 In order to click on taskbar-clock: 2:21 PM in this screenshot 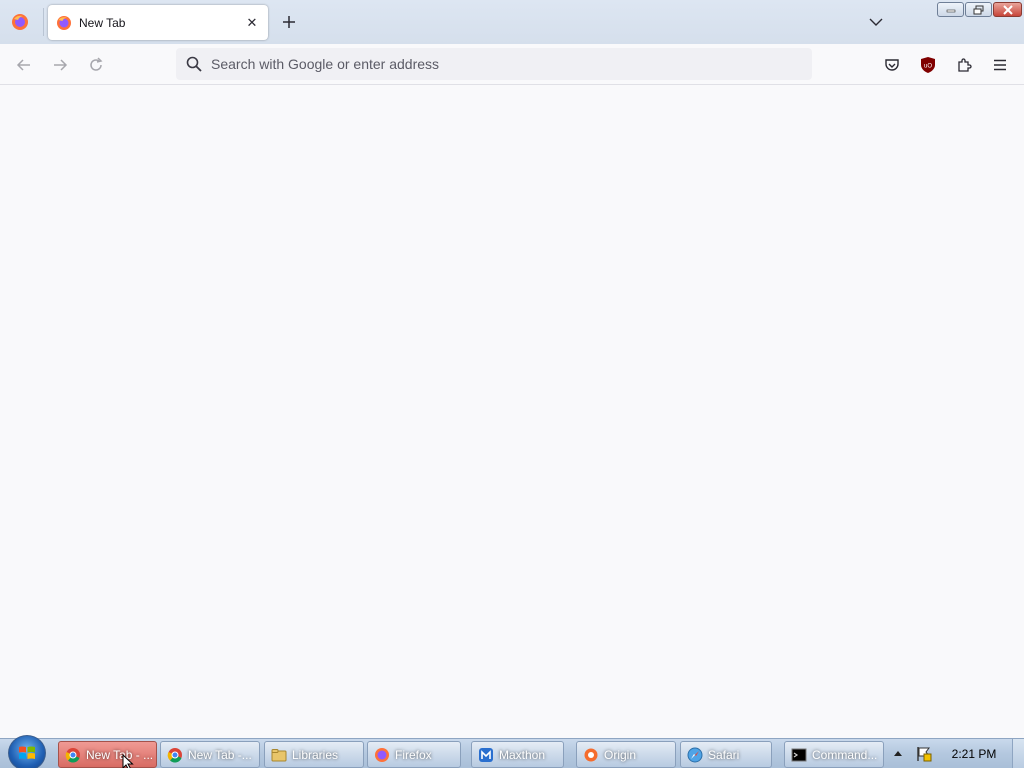, I will do `click(974, 754)`.